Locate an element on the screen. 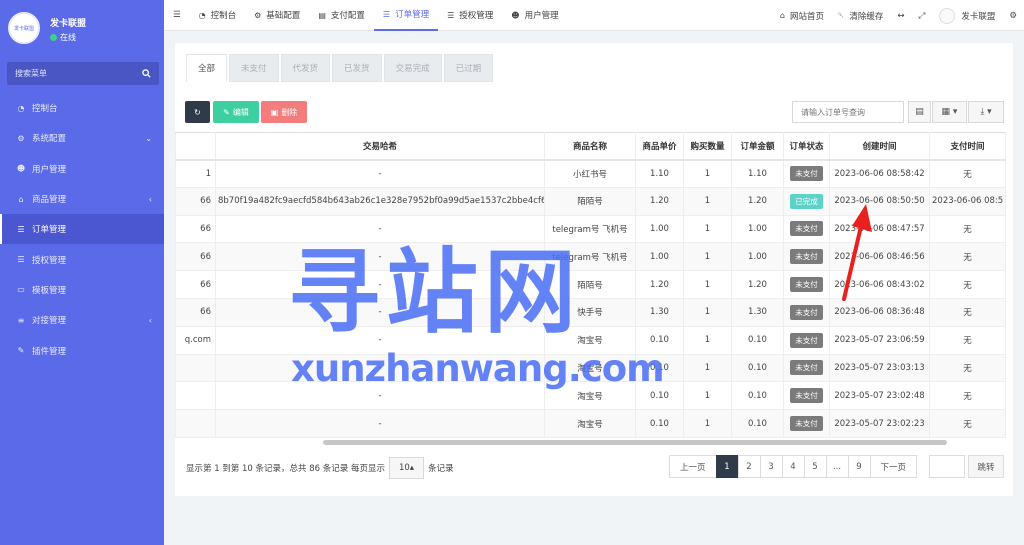  refresh-button: ↻ is located at coordinates (197, 112).